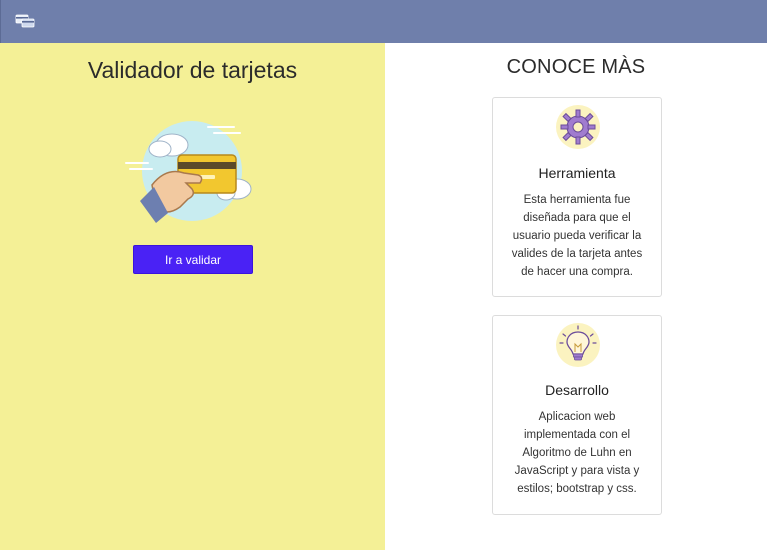  What do you see at coordinates (383, 21) in the screenshot?
I see `top-navbar` at bounding box center [383, 21].